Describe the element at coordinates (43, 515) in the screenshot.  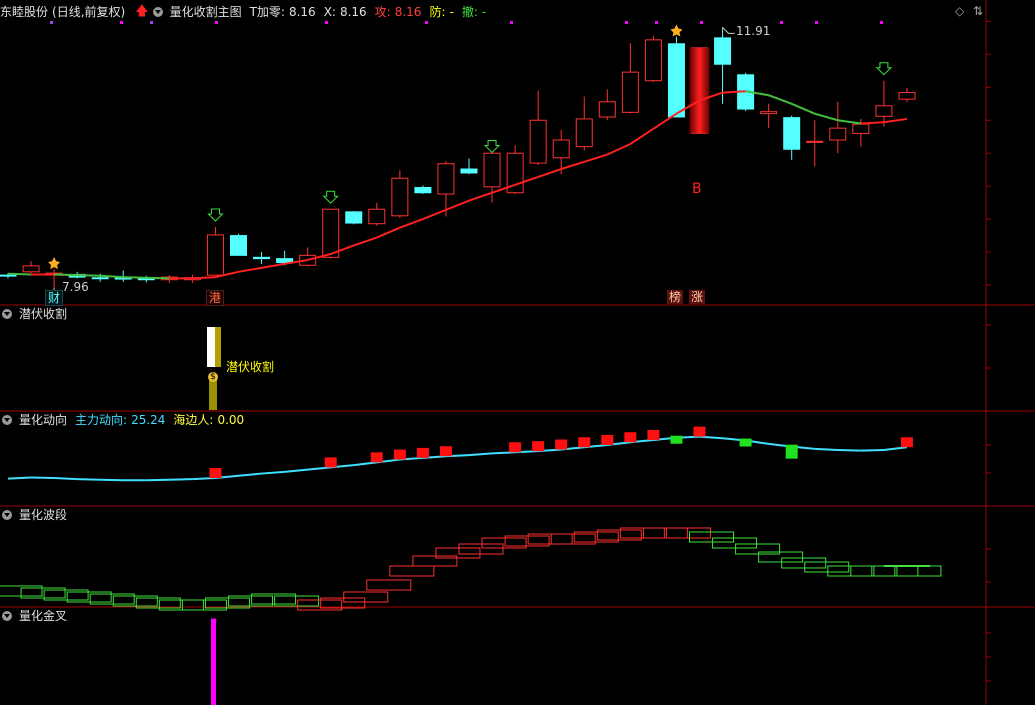
I see `panel-title: 量化波段` at that location.